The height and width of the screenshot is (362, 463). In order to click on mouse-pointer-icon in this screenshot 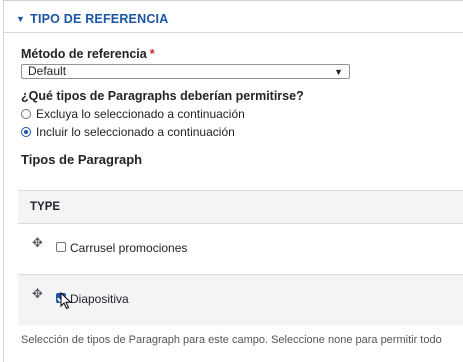, I will do `click(66, 301)`.